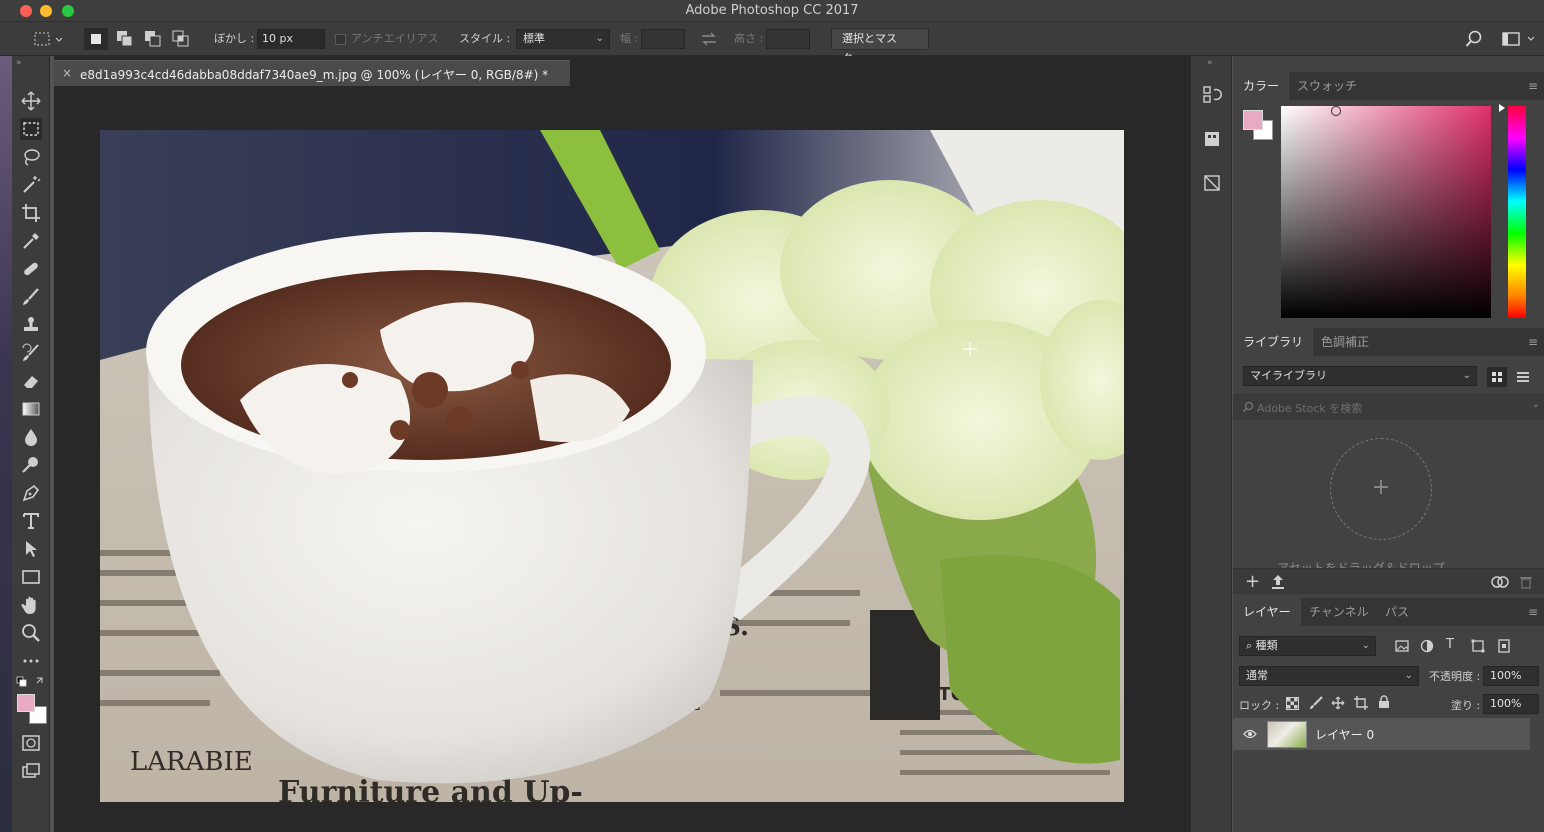 The image size is (1544, 832). Describe the element at coordinates (1511, 704) in the screenshot. I see `fill-input: 100%` at that location.